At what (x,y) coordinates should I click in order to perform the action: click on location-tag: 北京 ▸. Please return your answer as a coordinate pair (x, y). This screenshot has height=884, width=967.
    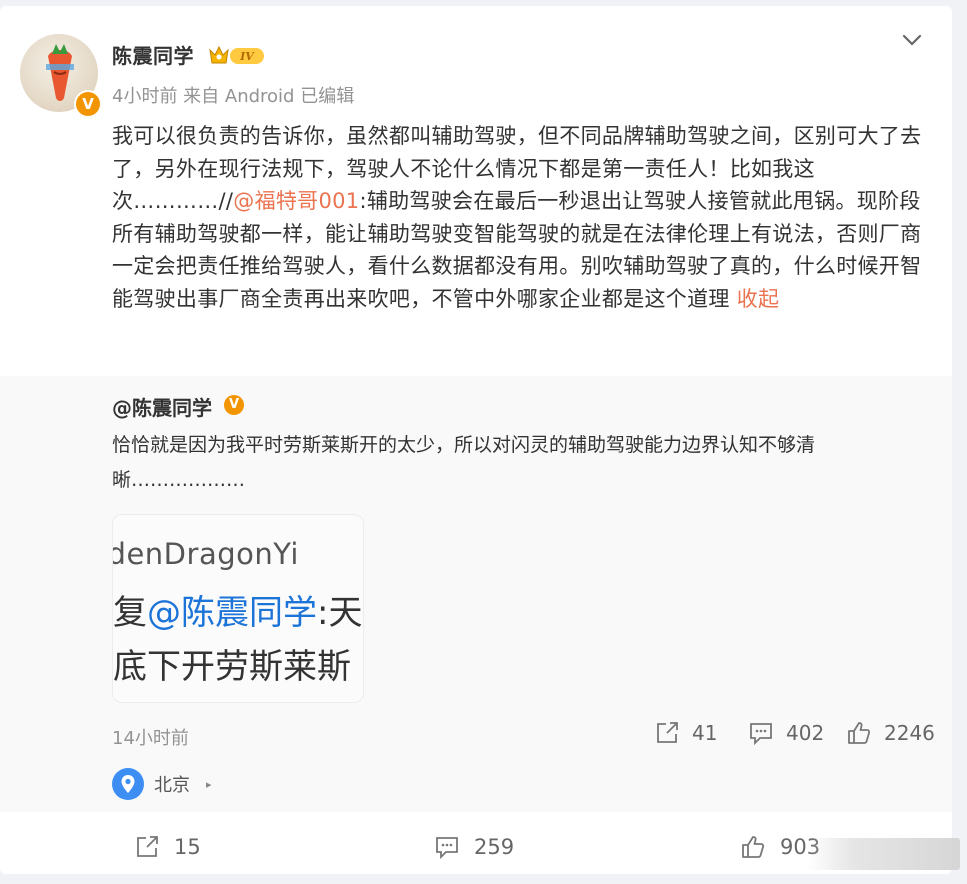
    Looking at the image, I should click on (162, 784).